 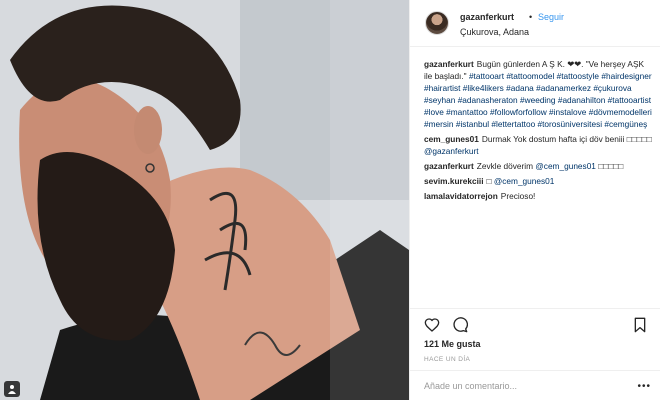 What do you see at coordinates (451, 139) in the screenshot?
I see `comment-username: cem_gunes01` at bounding box center [451, 139].